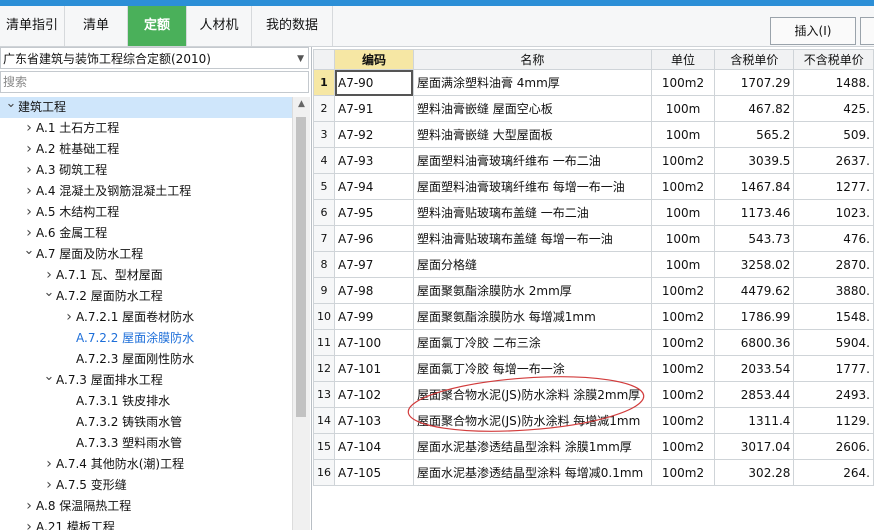 This screenshot has width=874, height=530. I want to click on red-annotation-circle, so click(526, 404).